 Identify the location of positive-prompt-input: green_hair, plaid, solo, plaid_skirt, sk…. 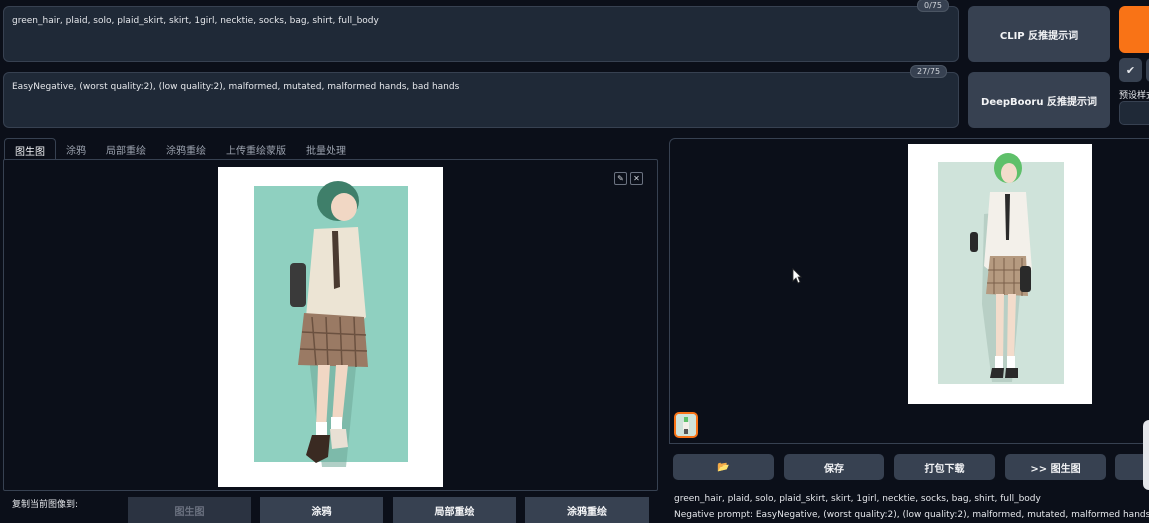
(481, 34).